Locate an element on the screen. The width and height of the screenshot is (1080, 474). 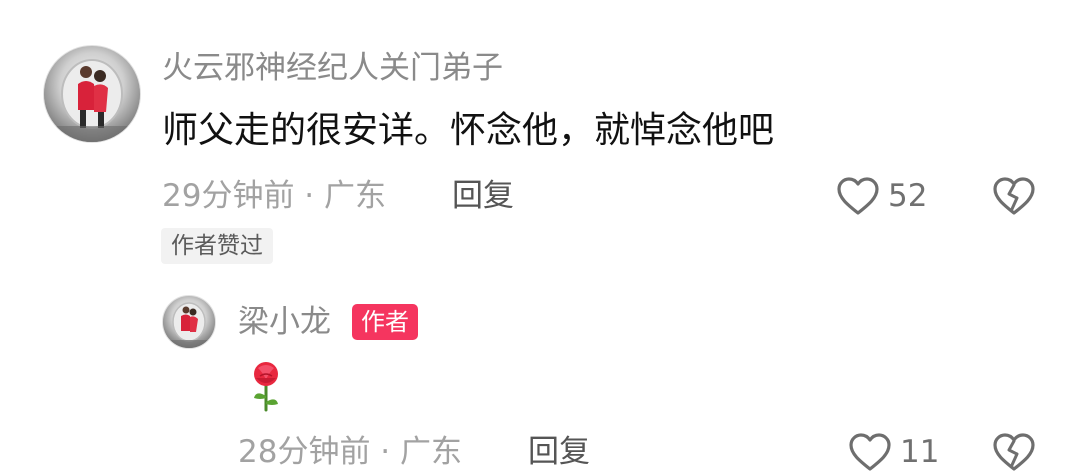
reply-reply-button: 回复 is located at coordinates (559, 452).